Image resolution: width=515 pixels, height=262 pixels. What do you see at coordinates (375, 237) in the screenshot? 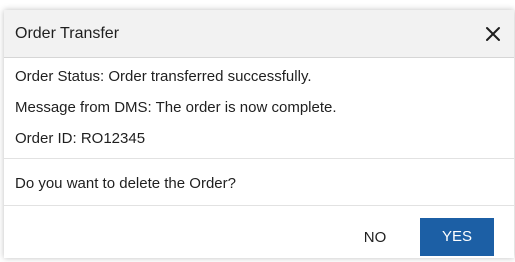
I see `no-button: NO` at bounding box center [375, 237].